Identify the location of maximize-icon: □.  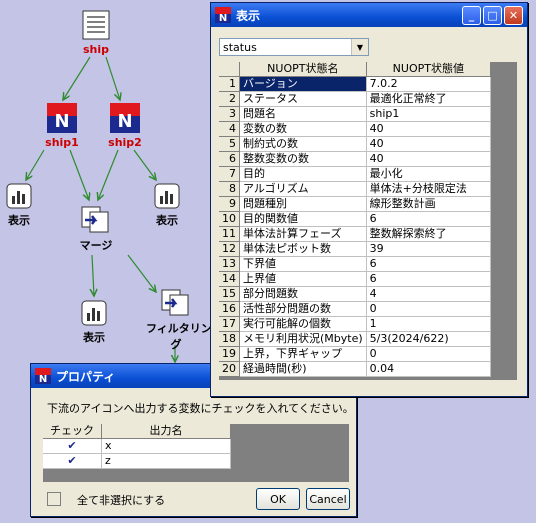
(492, 15).